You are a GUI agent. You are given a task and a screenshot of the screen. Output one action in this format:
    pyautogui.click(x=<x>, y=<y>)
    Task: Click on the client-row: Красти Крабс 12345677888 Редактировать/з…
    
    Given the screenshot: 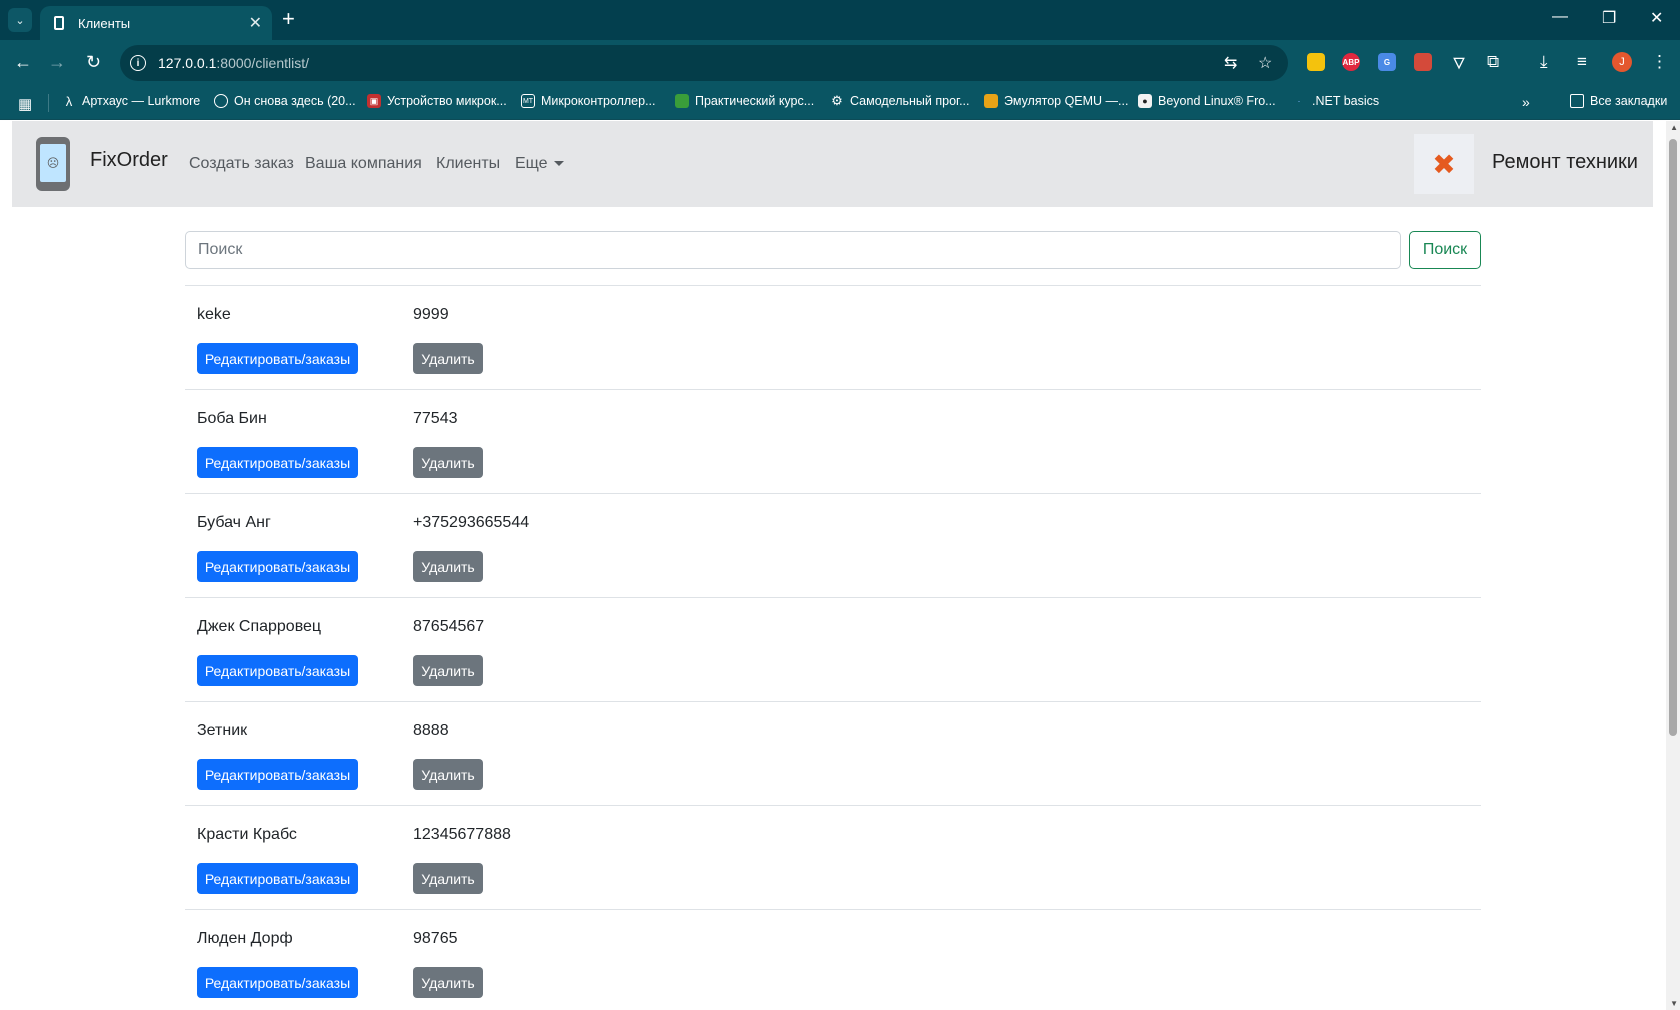 What is the action you would take?
    pyautogui.click(x=833, y=857)
    